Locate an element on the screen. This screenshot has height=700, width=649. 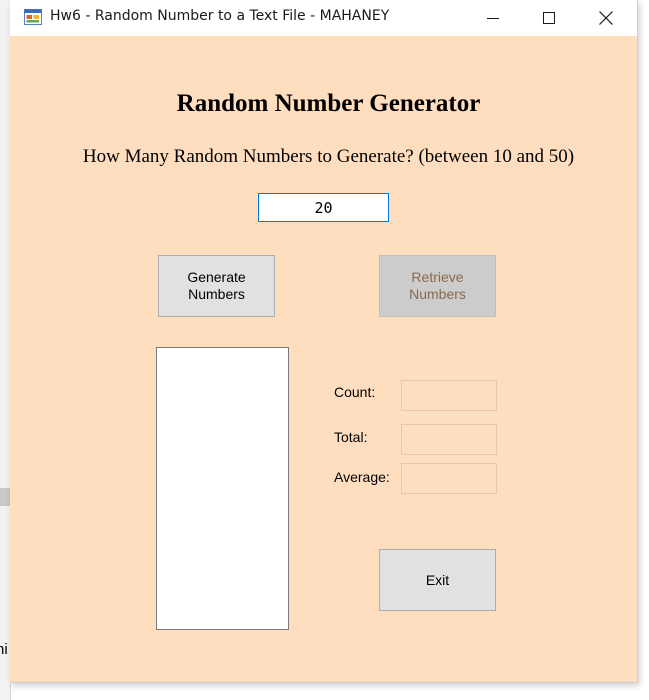
average-label: Average: is located at coordinates (362, 477).